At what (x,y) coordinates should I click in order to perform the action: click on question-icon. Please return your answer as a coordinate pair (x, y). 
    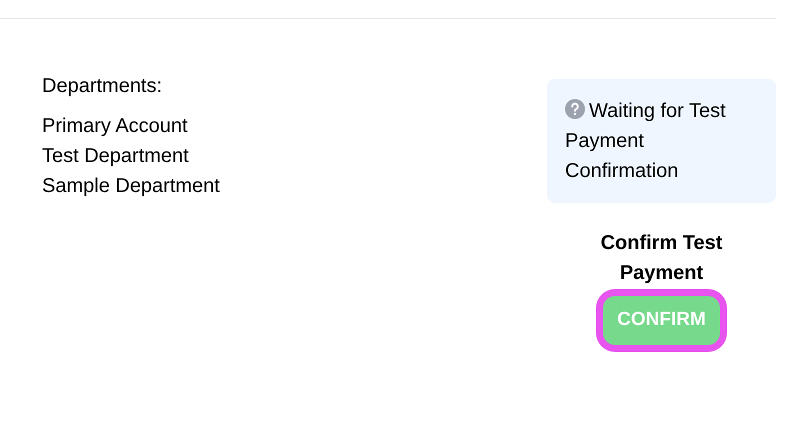
    Looking at the image, I should click on (575, 109).